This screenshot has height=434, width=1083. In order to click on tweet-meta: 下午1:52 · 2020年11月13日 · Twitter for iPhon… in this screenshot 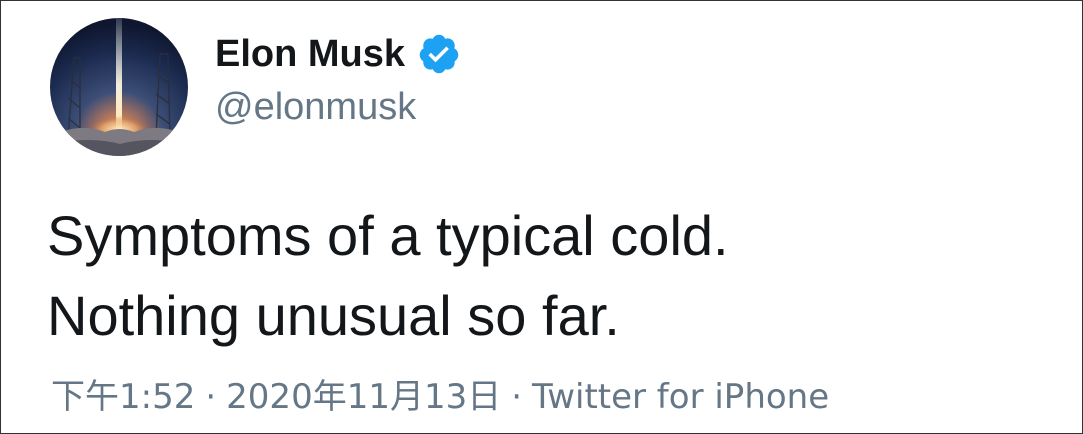, I will do `click(440, 397)`.